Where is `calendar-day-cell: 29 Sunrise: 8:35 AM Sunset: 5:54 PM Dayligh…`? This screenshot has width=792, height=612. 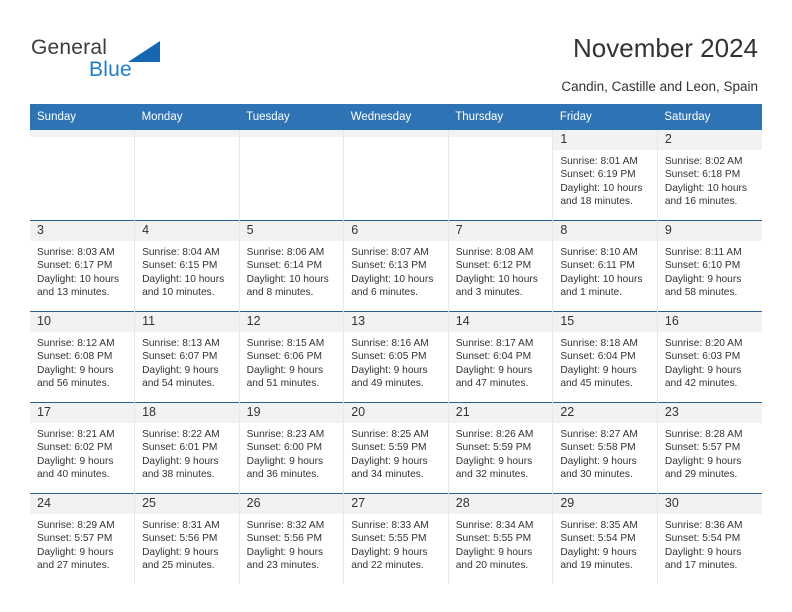 calendar-day-cell: 29 Sunrise: 8:35 AM Sunset: 5:54 PM Dayligh… is located at coordinates (605, 538).